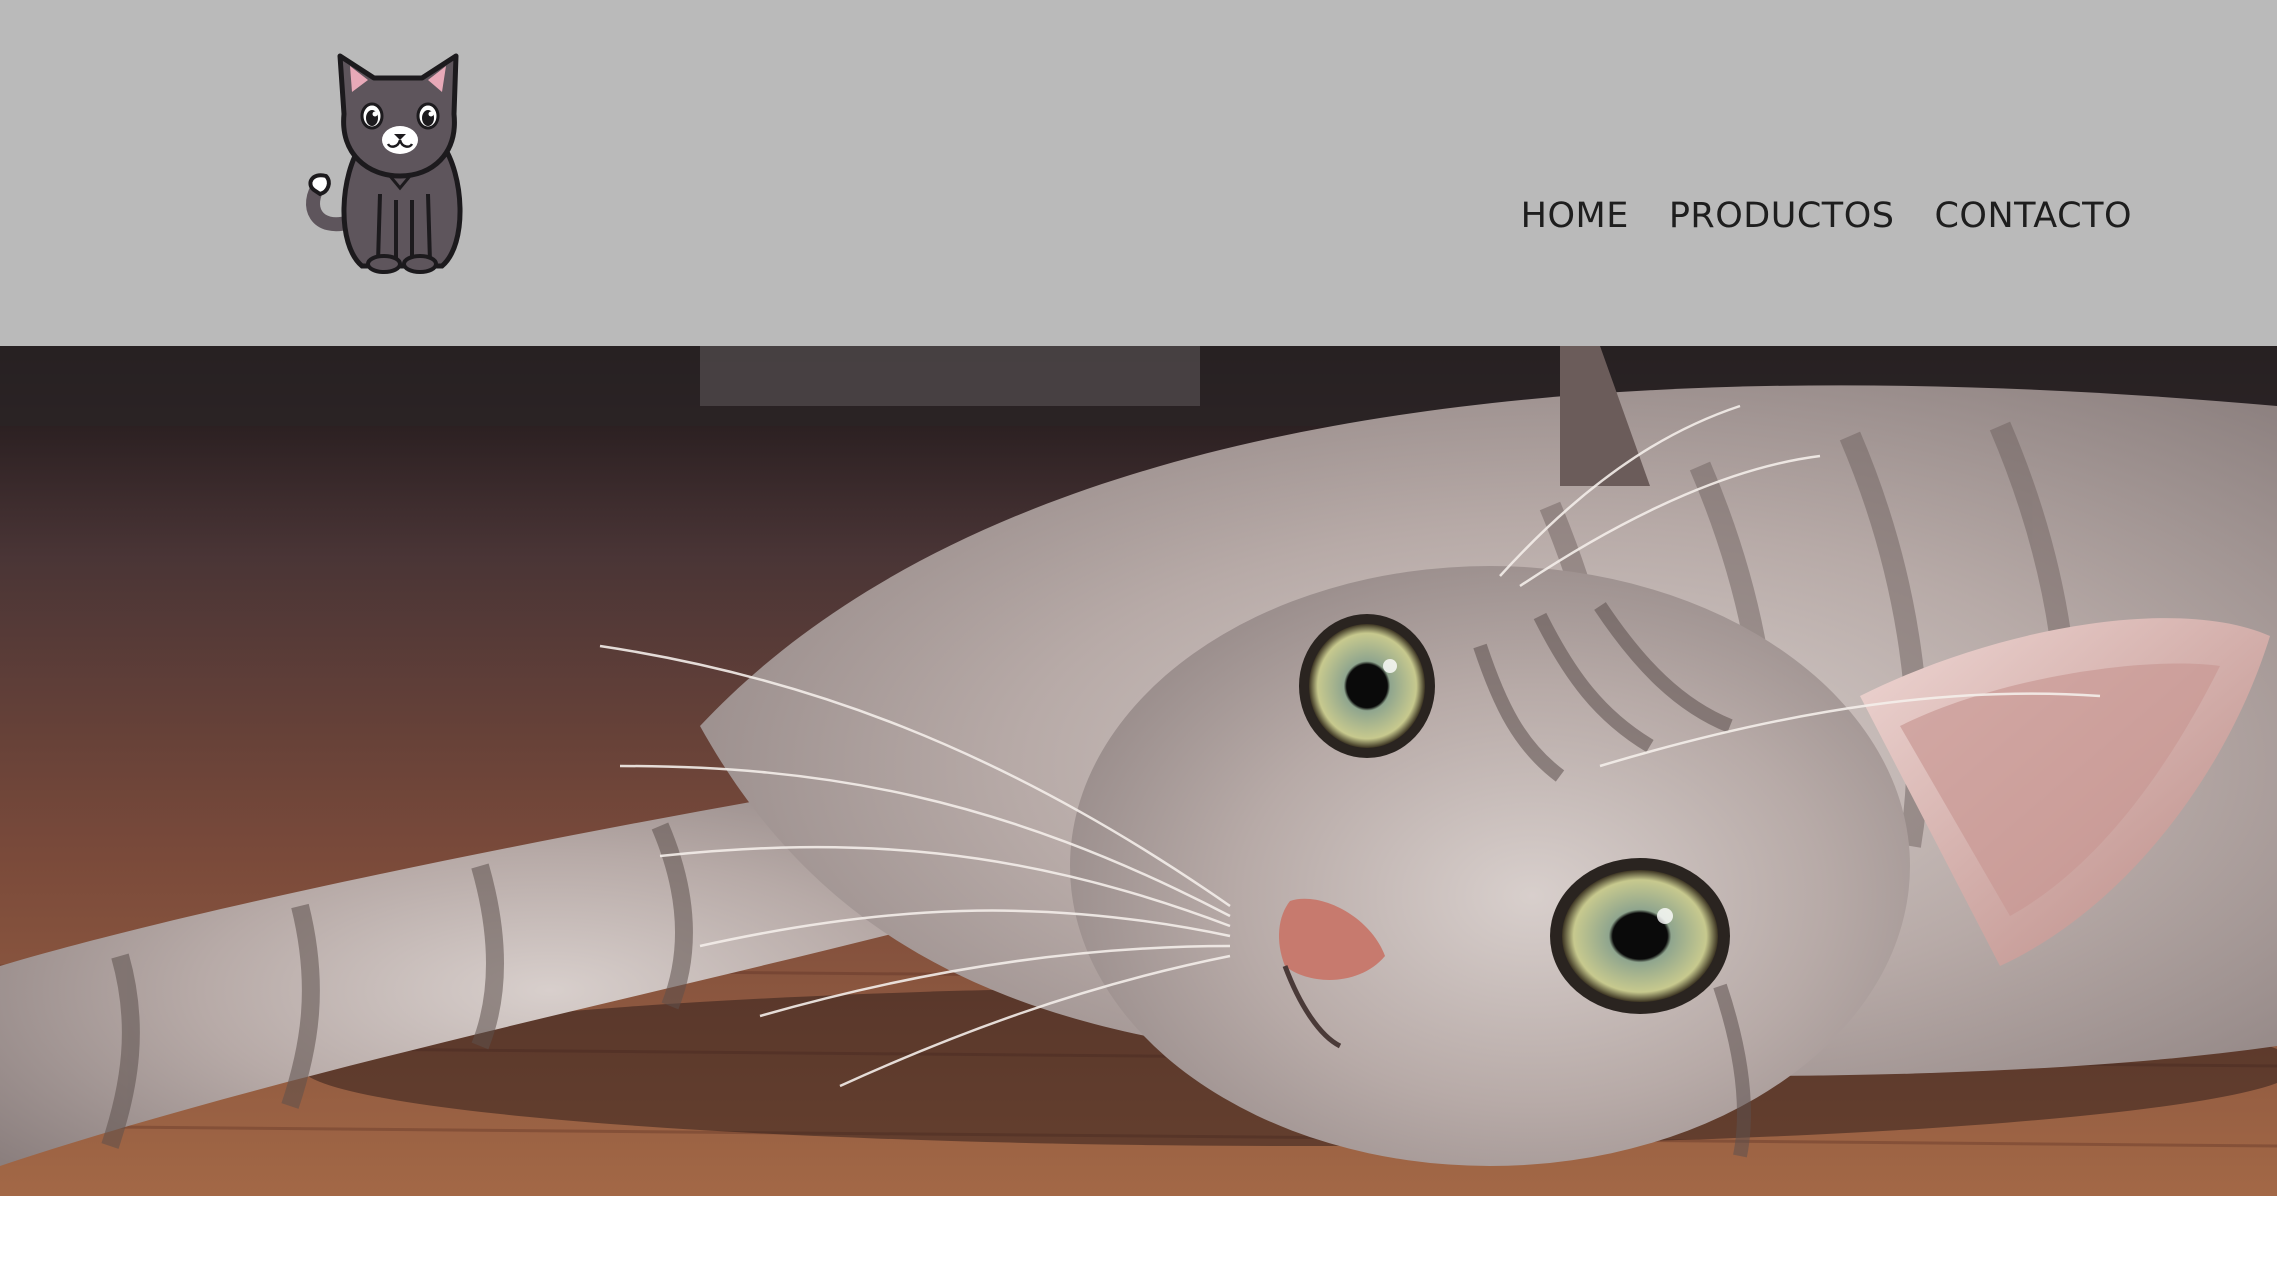  I want to click on main-nav: HOME PRODUCTOS CONTACTO, so click(1826, 216).